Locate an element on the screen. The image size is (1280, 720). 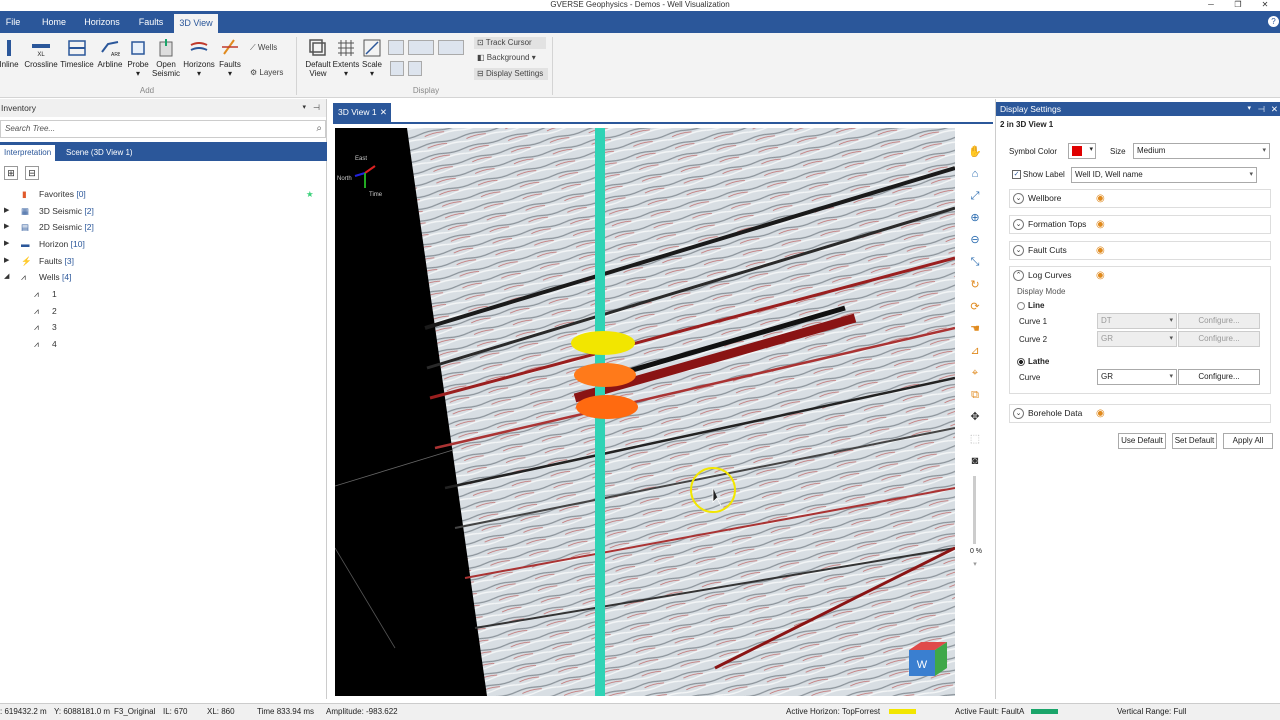
fit-icon: ⤢ is located at coordinates (975, 196).